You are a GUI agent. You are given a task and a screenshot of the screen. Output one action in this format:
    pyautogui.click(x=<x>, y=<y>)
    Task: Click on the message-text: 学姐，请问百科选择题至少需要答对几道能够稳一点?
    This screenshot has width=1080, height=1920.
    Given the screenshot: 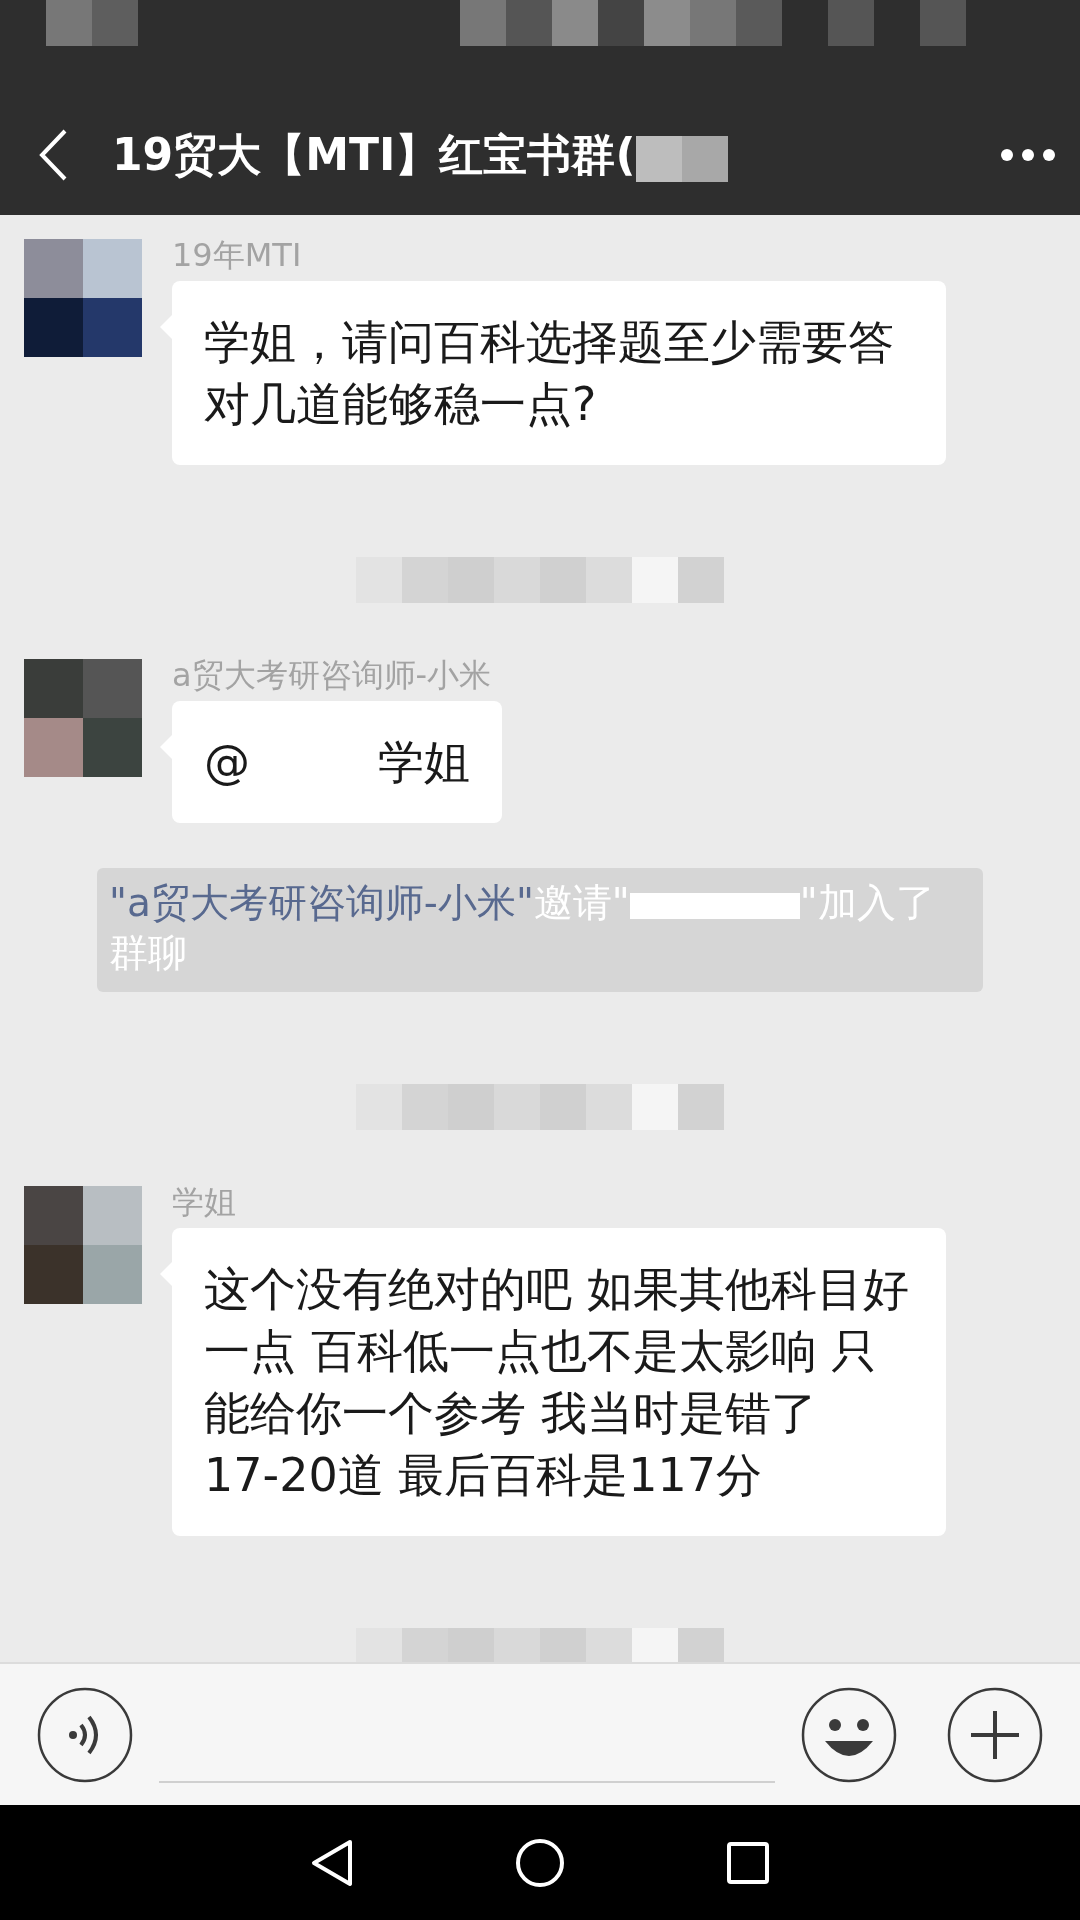 What is the action you would take?
    pyautogui.click(x=549, y=373)
    